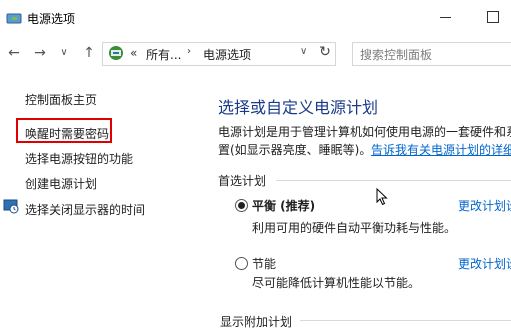  Describe the element at coordinates (116, 53) in the screenshot. I see `control-panel-icon` at that location.